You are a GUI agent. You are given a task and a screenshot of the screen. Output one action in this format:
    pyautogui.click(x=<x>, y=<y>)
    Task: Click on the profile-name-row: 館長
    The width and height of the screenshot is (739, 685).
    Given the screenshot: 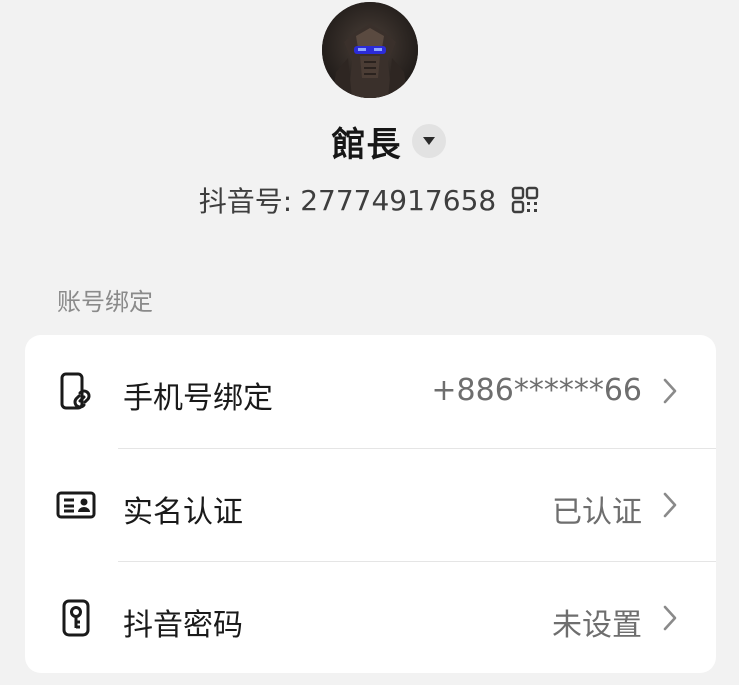 What is the action you would take?
    pyautogui.click(x=369, y=141)
    